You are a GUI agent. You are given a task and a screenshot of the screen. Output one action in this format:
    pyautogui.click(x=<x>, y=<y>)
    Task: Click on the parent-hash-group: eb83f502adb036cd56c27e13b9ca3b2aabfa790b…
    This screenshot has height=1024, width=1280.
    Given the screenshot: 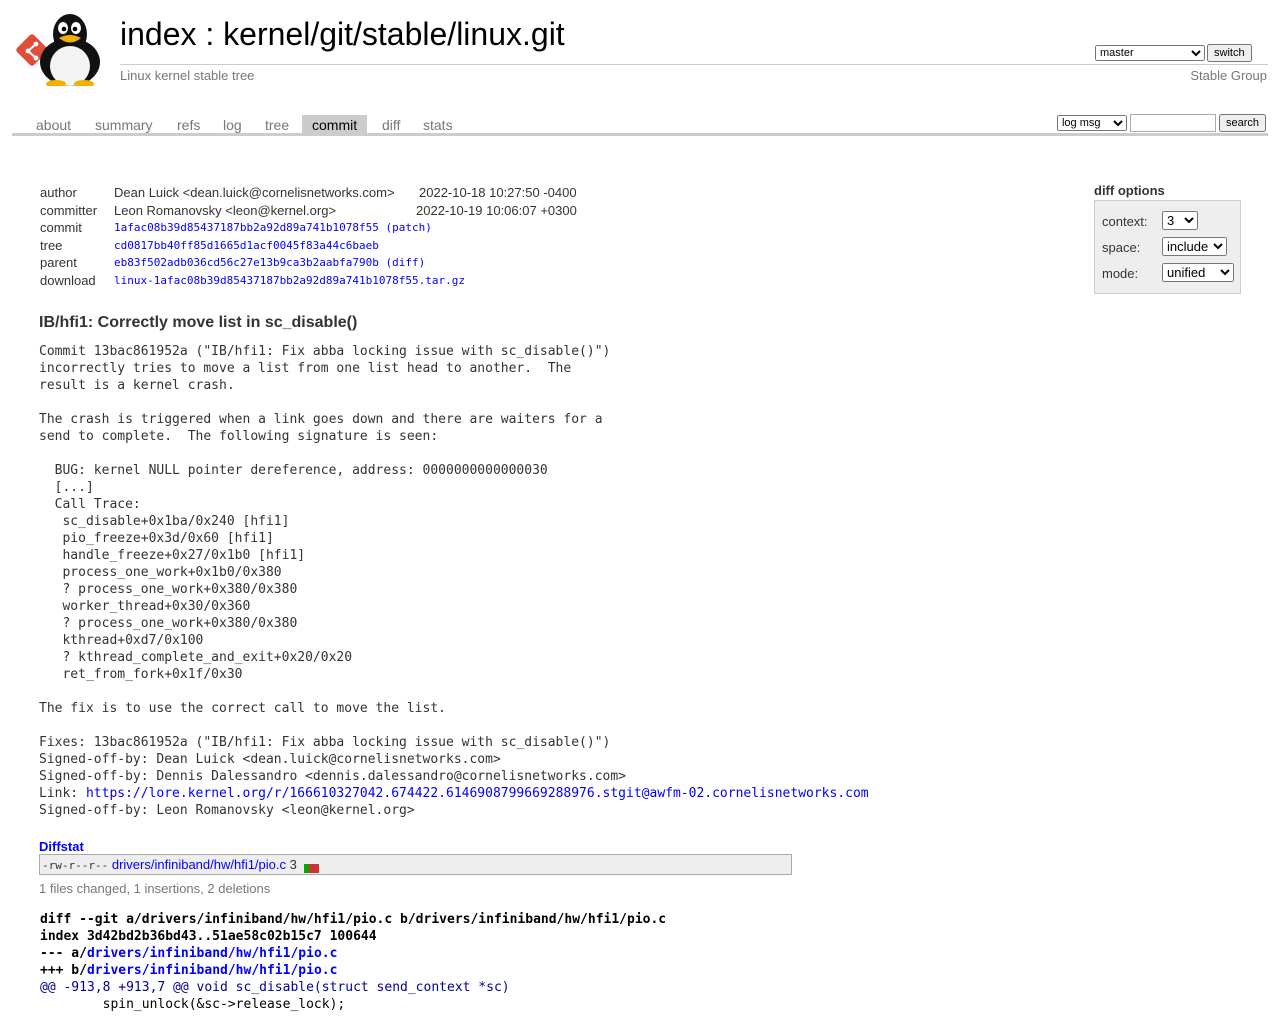 What is the action you would take?
    pyautogui.click(x=269, y=262)
    